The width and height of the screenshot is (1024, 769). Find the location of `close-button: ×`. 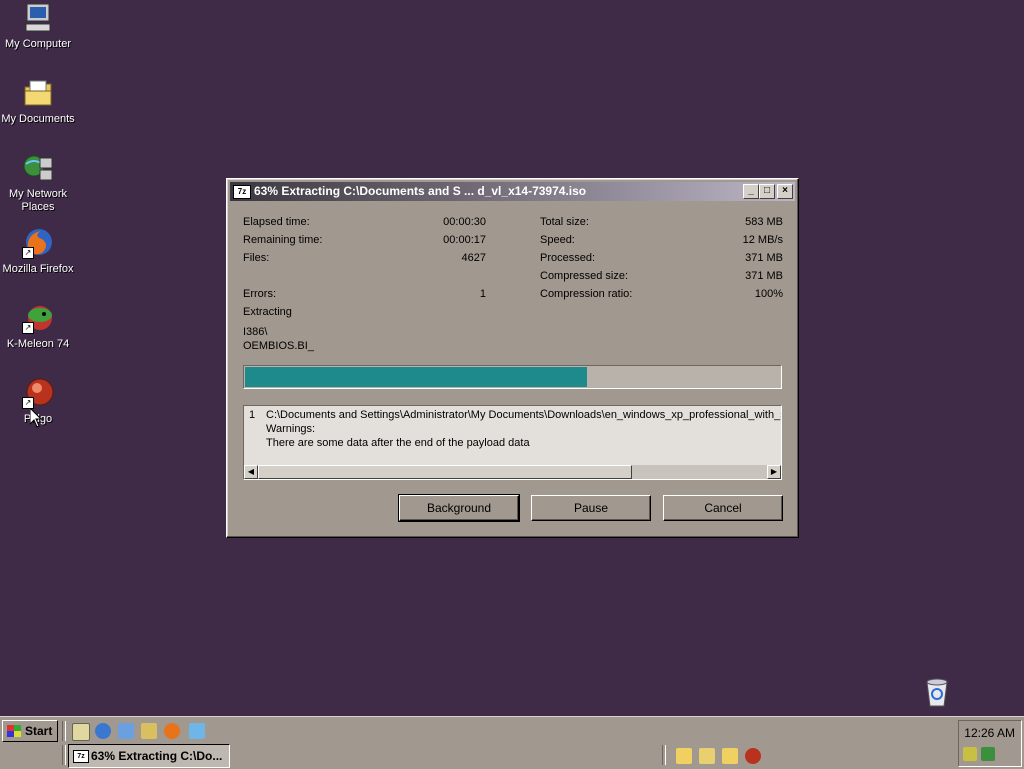

close-button: × is located at coordinates (785, 191).